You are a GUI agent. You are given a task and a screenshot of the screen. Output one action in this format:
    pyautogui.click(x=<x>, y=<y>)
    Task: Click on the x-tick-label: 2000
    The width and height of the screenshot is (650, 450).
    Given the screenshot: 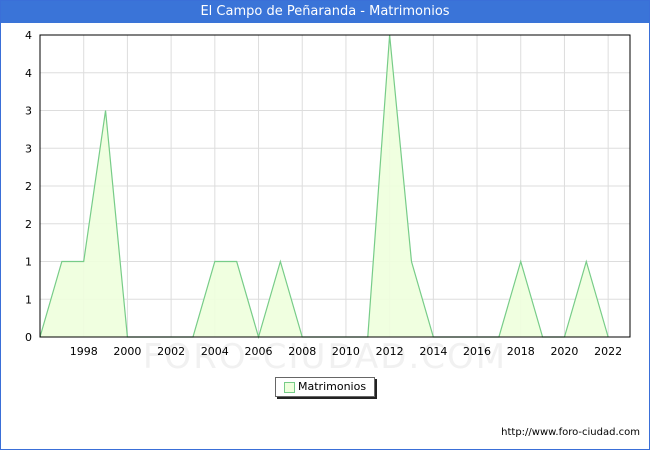 What is the action you would take?
    pyautogui.click(x=127, y=351)
    